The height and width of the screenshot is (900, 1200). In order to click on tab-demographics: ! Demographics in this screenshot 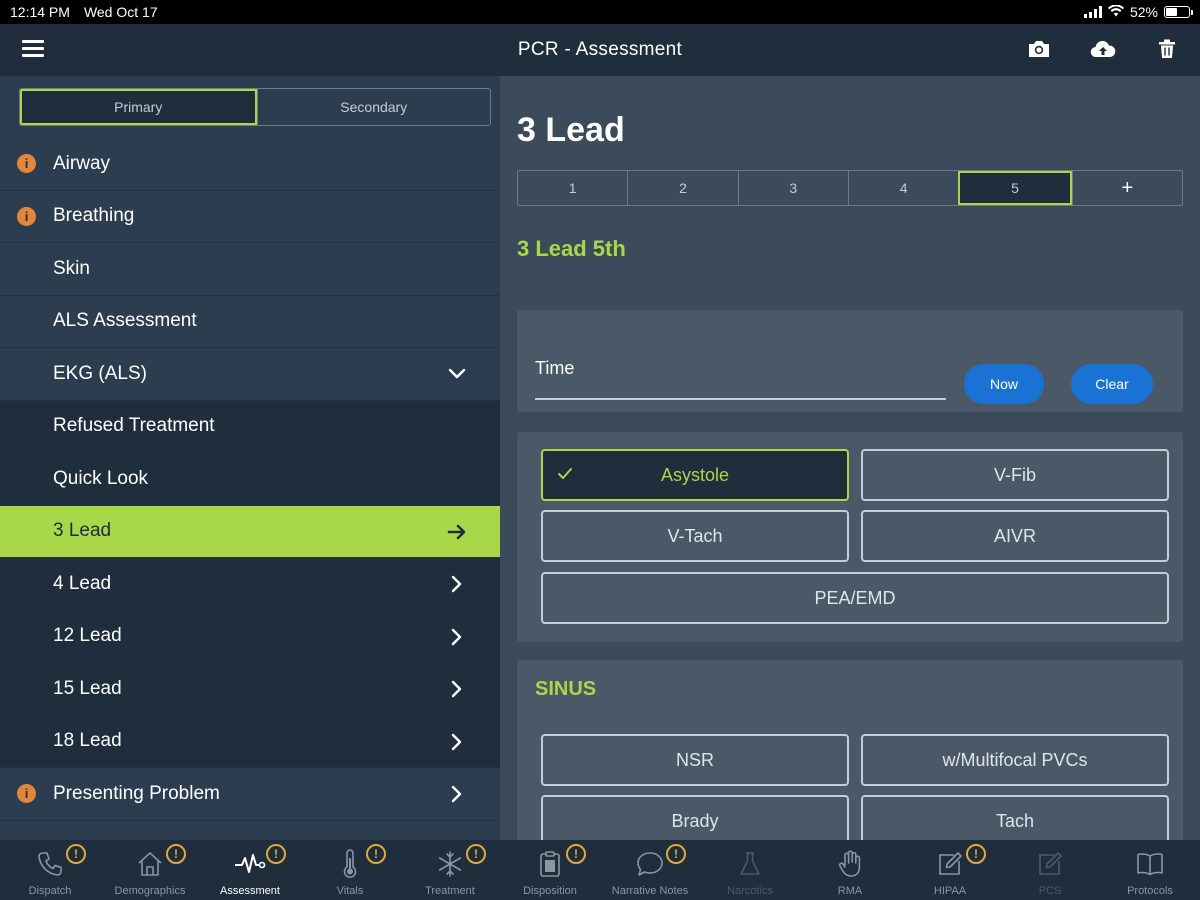, I will do `click(150, 870)`.